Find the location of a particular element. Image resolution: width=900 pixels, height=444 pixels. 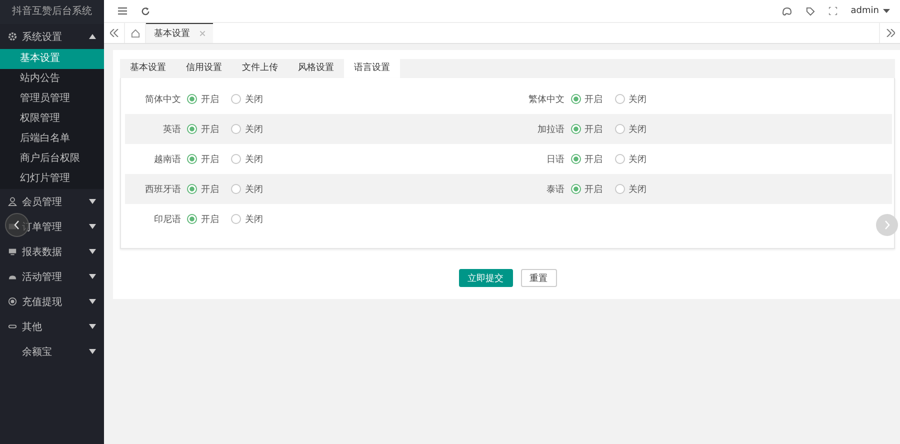

next-icon is located at coordinates (887, 225).